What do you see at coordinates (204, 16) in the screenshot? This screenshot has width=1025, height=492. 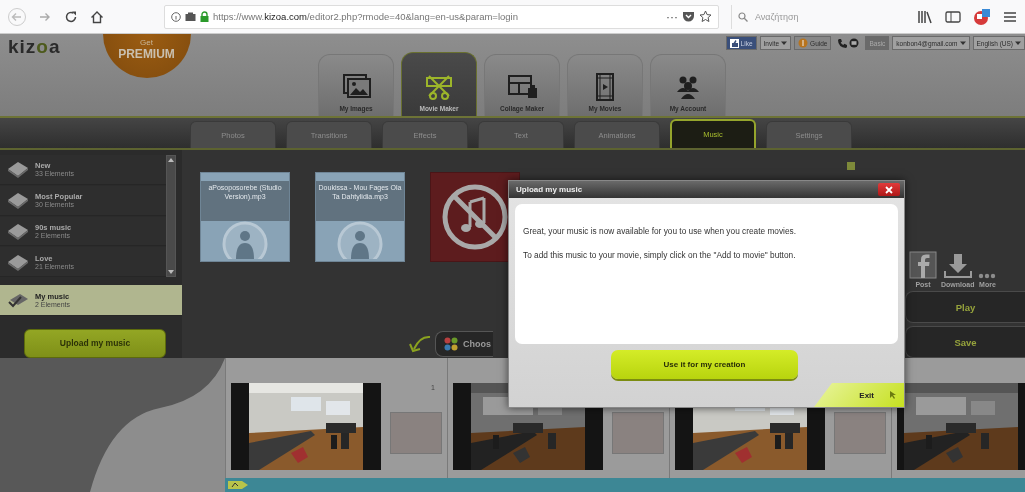 I see `lock-icon` at bounding box center [204, 16].